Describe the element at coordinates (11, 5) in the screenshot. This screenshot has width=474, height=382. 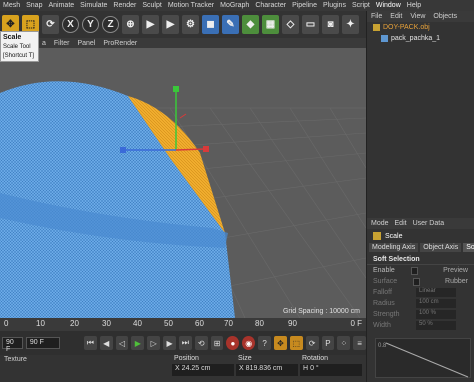
I see `menu-mesh: Mesh` at that location.